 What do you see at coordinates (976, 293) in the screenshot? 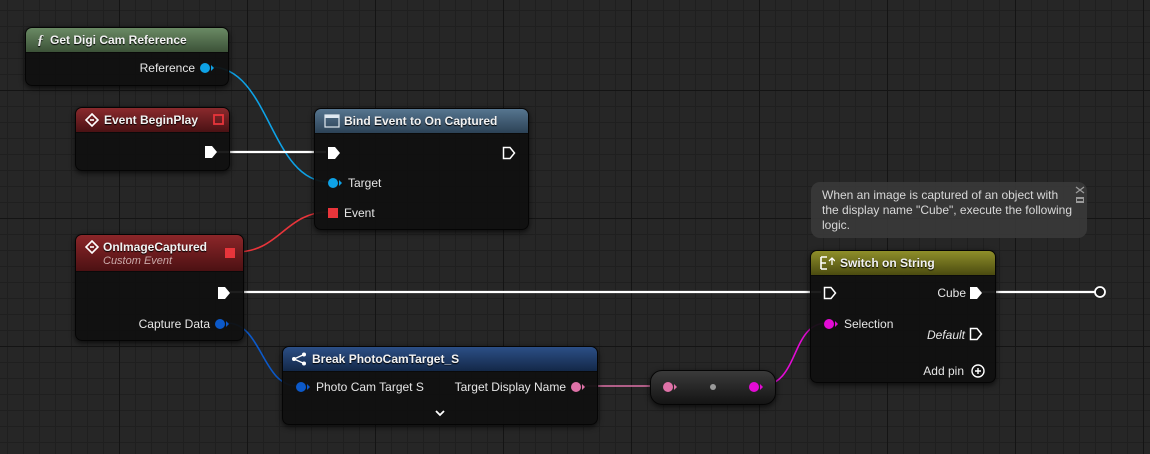
I see `exec-output-pin-cube` at bounding box center [976, 293].